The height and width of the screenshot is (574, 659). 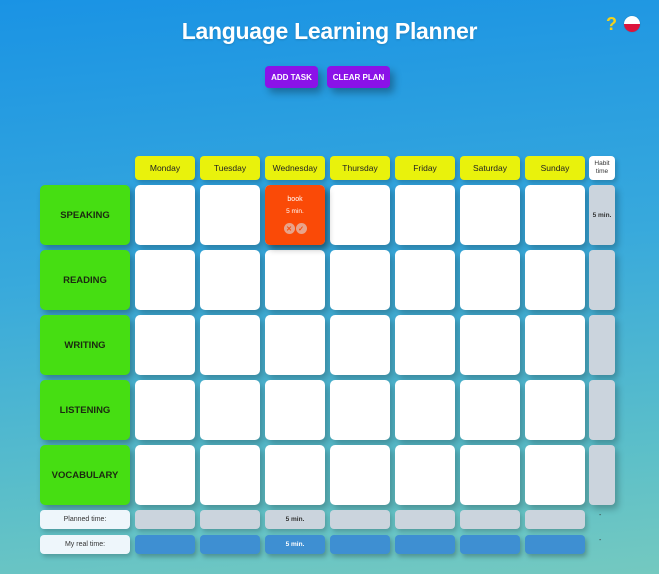 I want to click on poland-flag-icon, so click(x=632, y=24).